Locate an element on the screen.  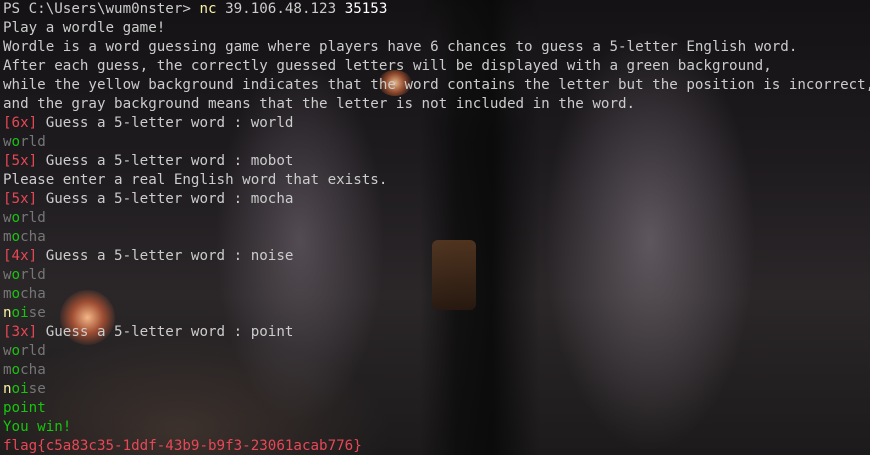
guesses-remaining: [4x] is located at coordinates (20, 256).